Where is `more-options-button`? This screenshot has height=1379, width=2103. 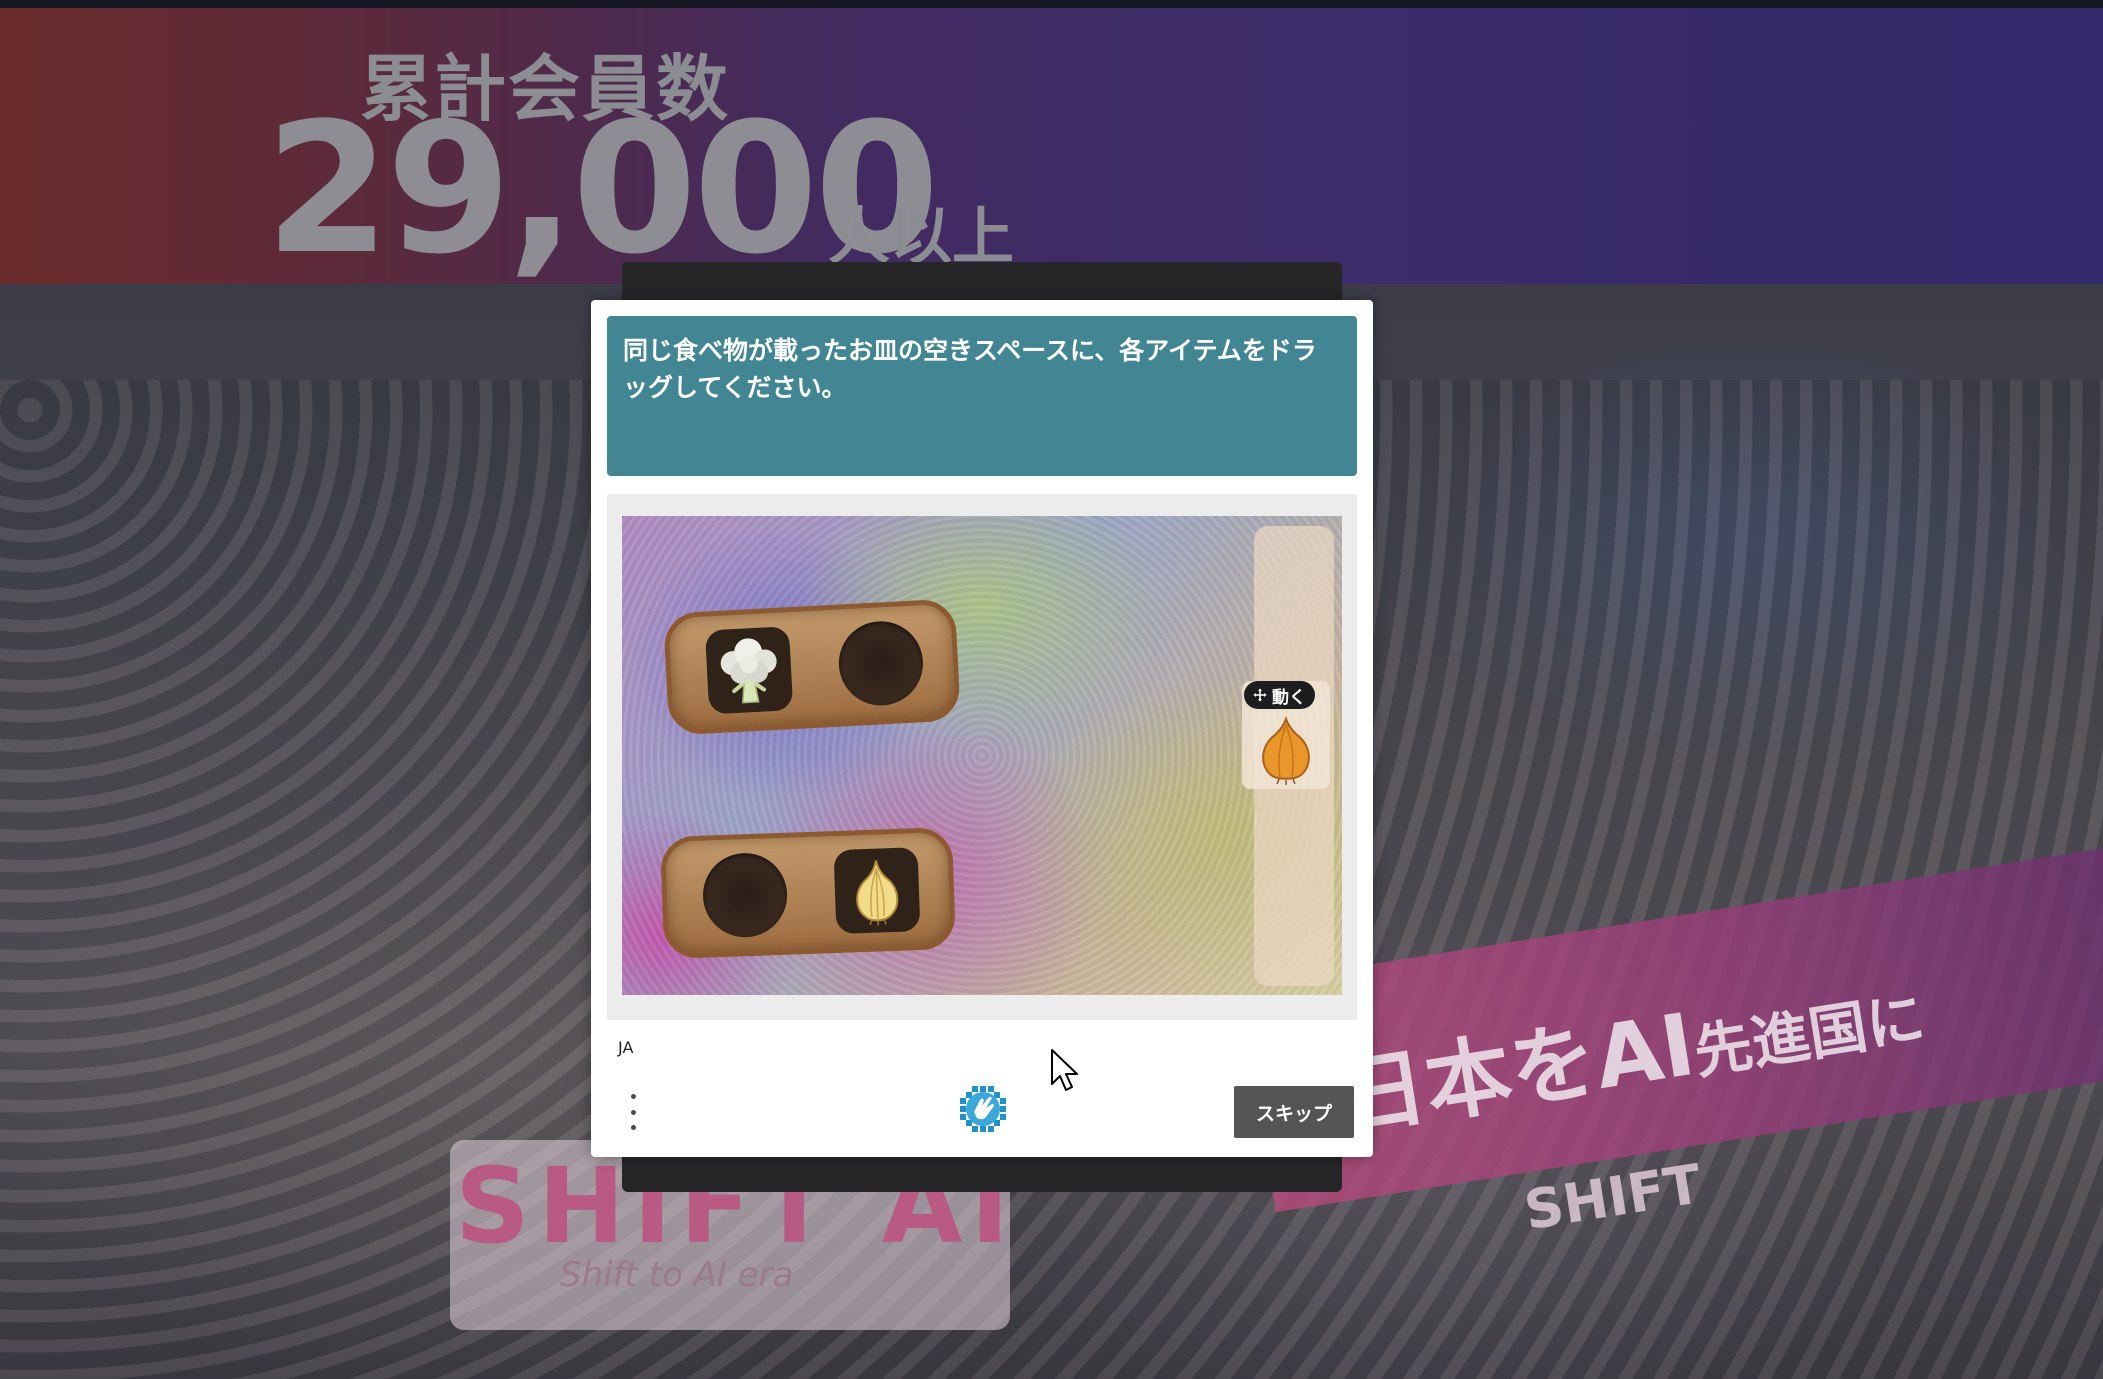 more-options-button is located at coordinates (633, 1112).